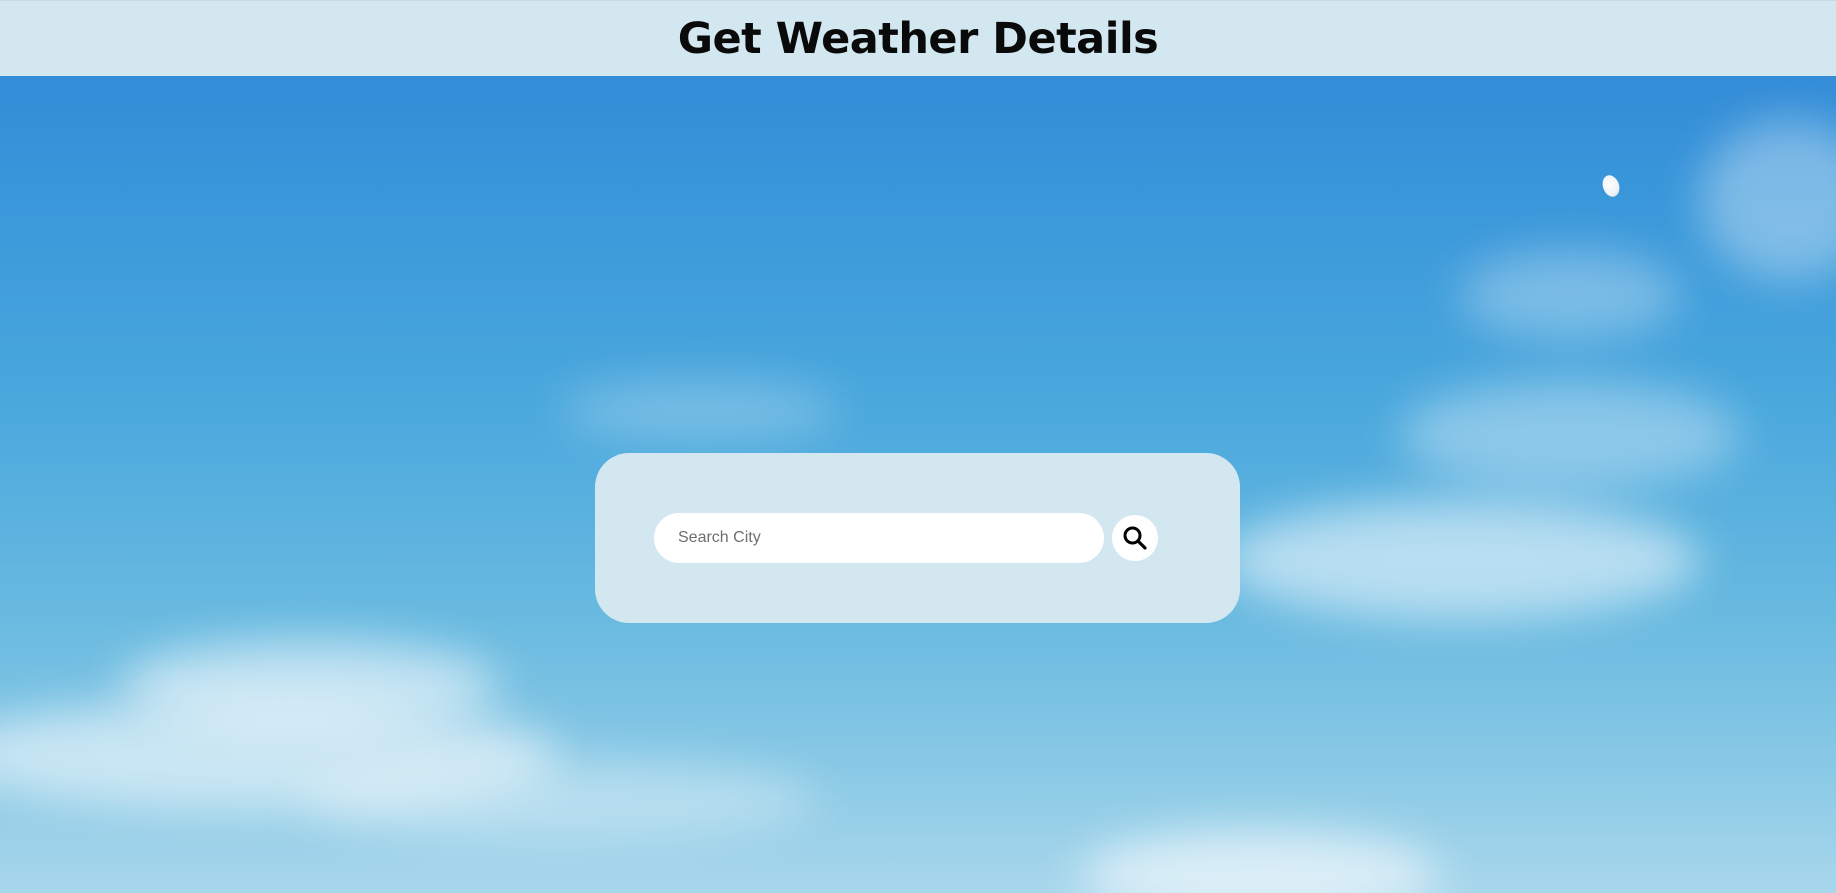 Image resolution: width=1836 pixels, height=893 pixels. I want to click on search-city-input, so click(879, 538).